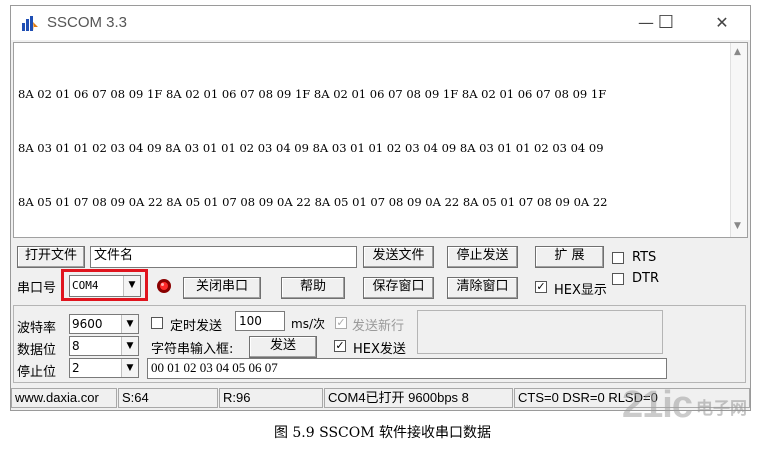  What do you see at coordinates (378, 326) in the screenshot?
I see `send-newline-label: 发送新行` at bounding box center [378, 326].